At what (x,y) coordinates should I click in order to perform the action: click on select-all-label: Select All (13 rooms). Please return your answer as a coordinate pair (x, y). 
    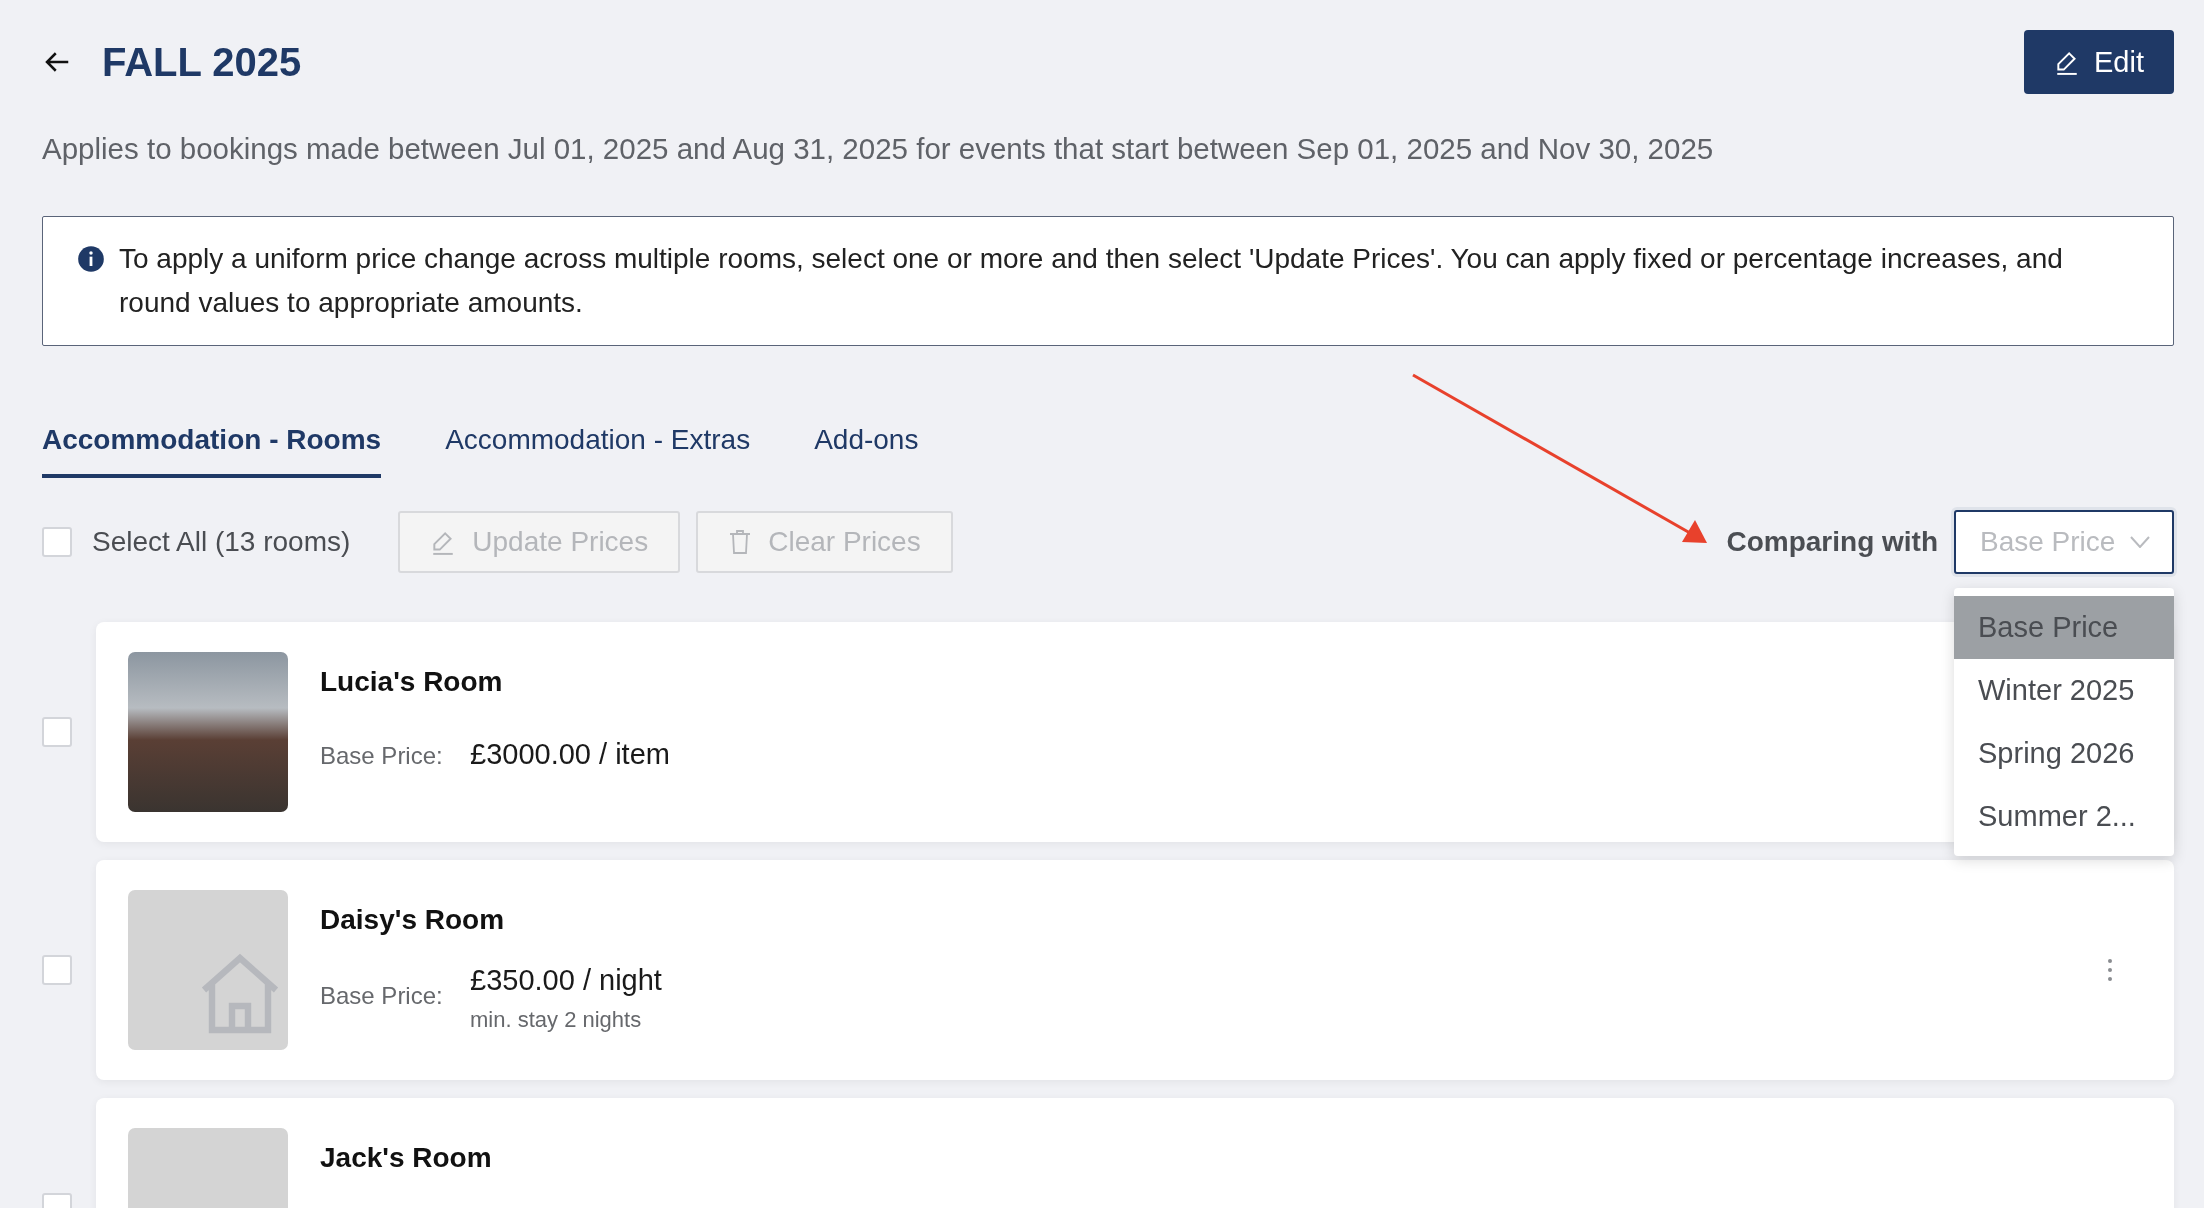
    Looking at the image, I should click on (221, 542).